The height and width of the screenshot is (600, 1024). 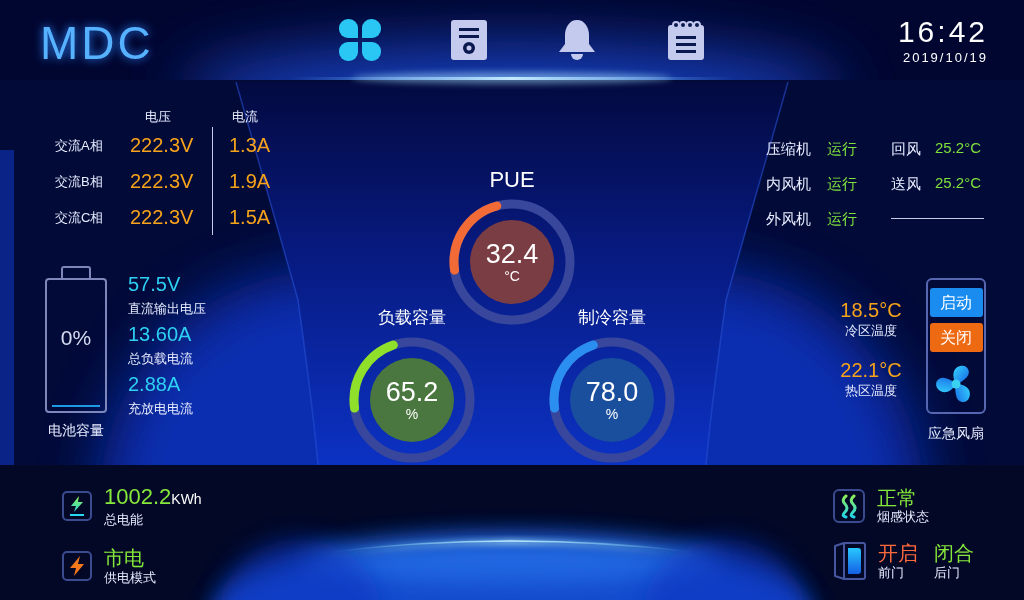 I want to click on equipment-name: 内风机, so click(x=788, y=183).